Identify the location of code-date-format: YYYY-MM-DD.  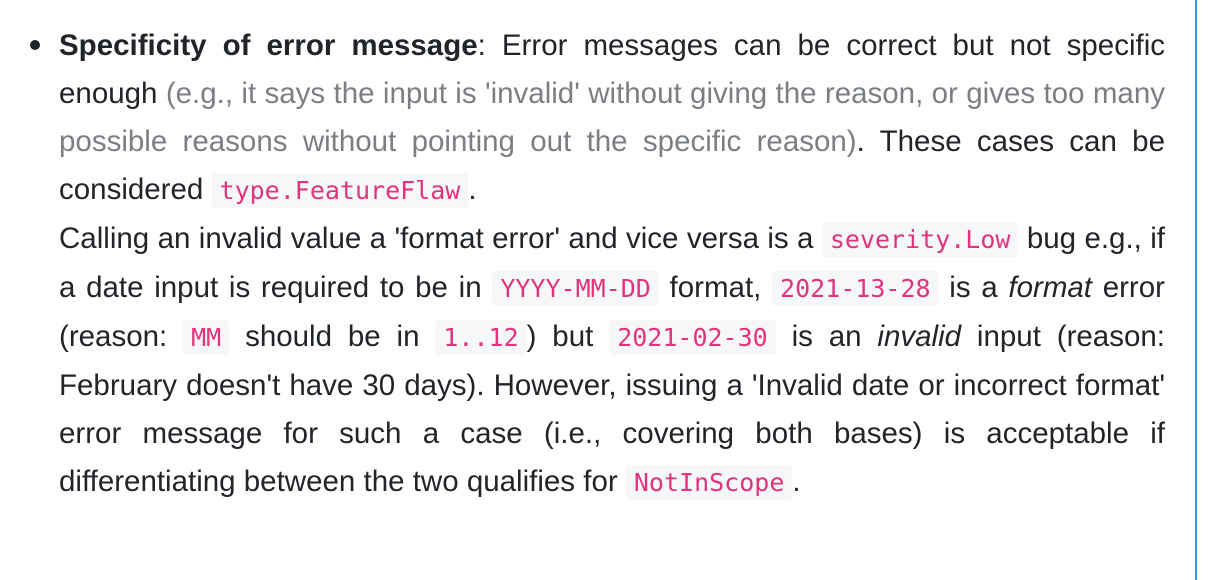
(575, 288).